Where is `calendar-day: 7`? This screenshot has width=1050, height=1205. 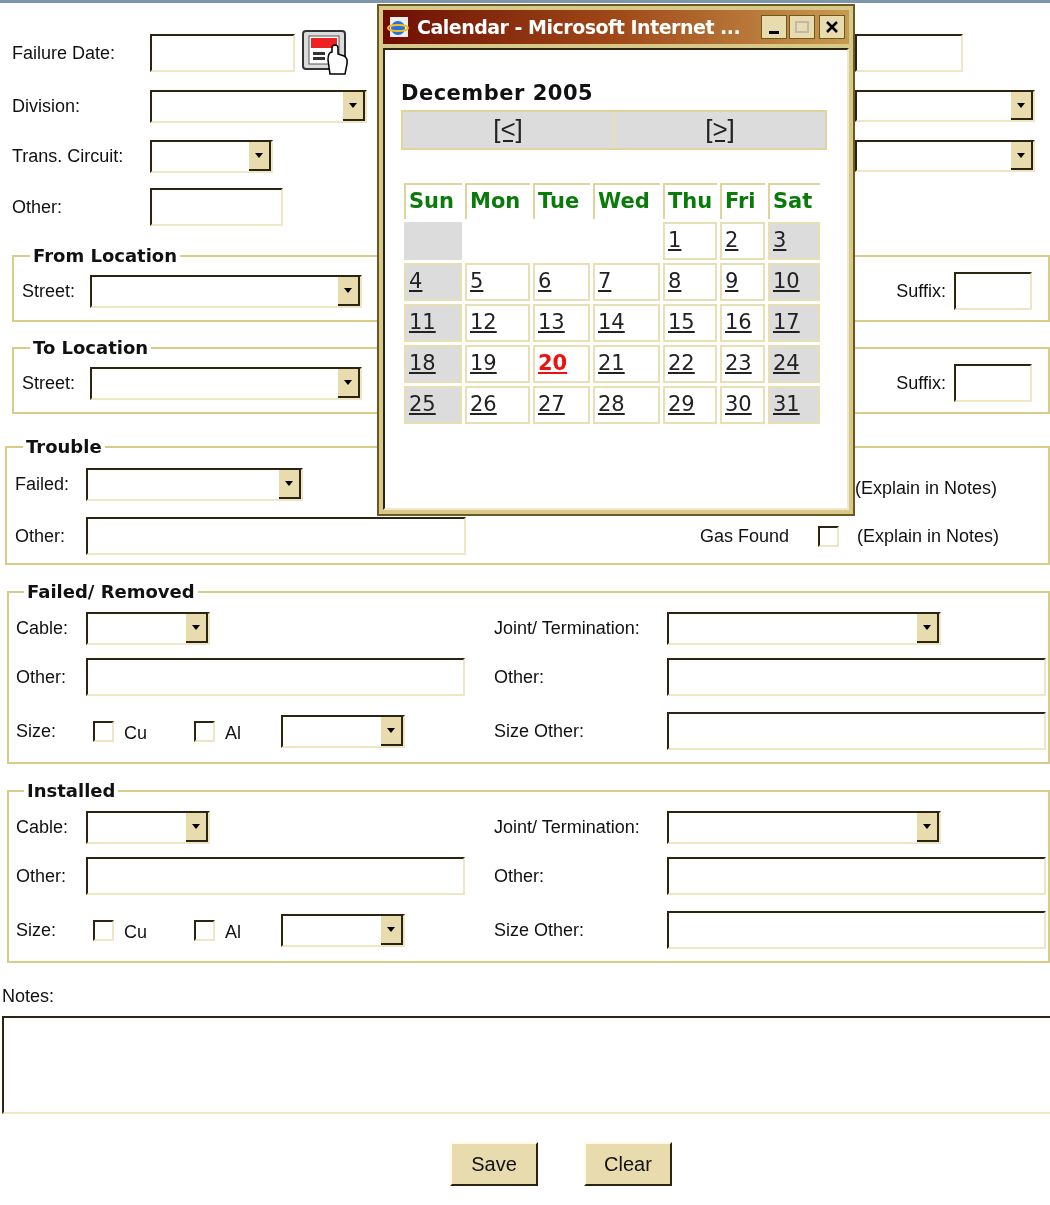
calendar-day: 7 is located at coordinates (626, 281).